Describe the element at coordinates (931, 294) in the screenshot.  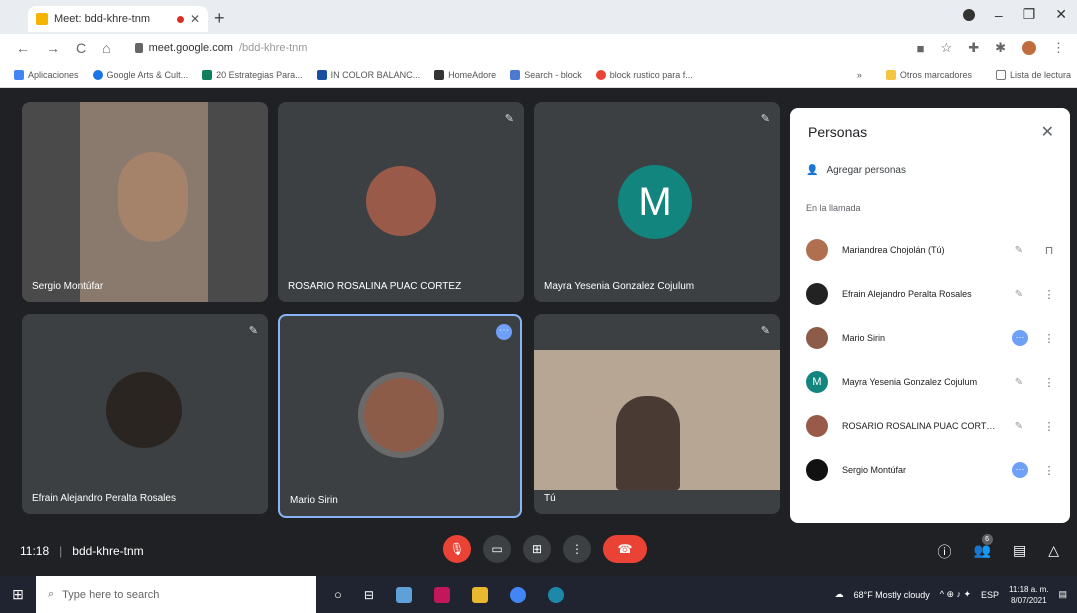
I see `list-item: Efrain Alejandro Peralta Rosales ✎ ⋮` at that location.